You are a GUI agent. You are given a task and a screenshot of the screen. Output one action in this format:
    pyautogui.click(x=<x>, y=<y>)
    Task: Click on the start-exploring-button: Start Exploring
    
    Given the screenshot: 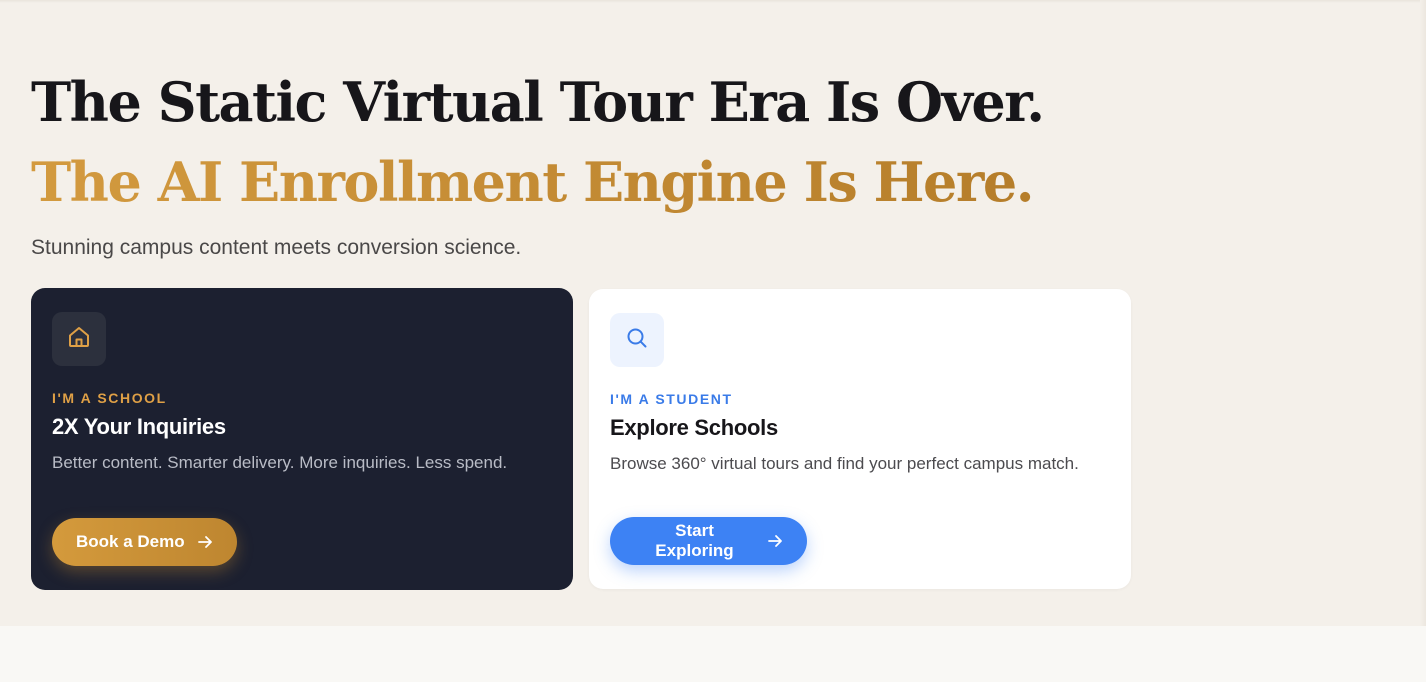 What is the action you would take?
    pyautogui.click(x=708, y=541)
    